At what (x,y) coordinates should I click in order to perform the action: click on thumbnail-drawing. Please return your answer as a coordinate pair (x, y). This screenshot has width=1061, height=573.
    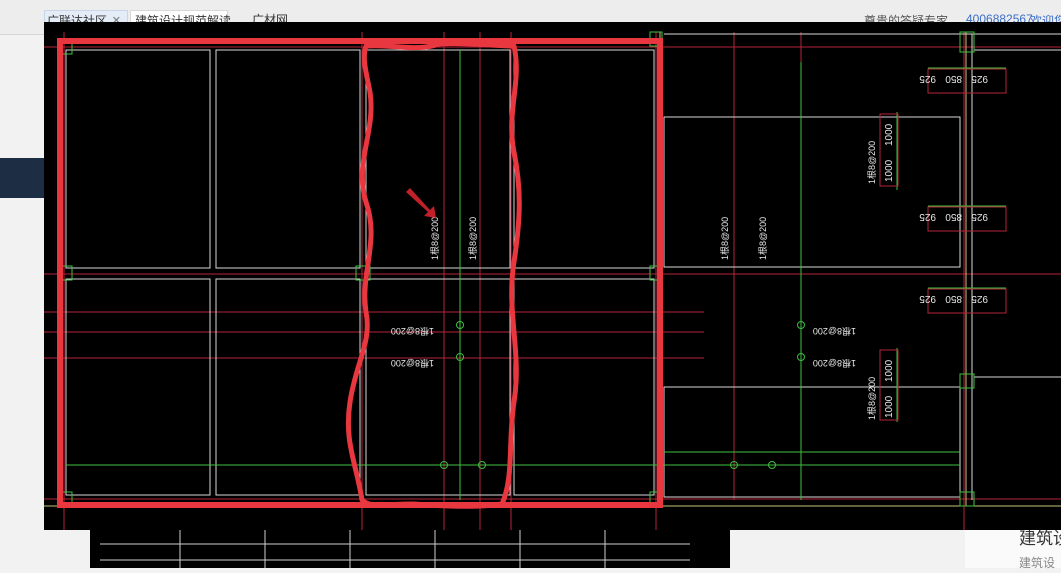
    Looking at the image, I should click on (395, 549).